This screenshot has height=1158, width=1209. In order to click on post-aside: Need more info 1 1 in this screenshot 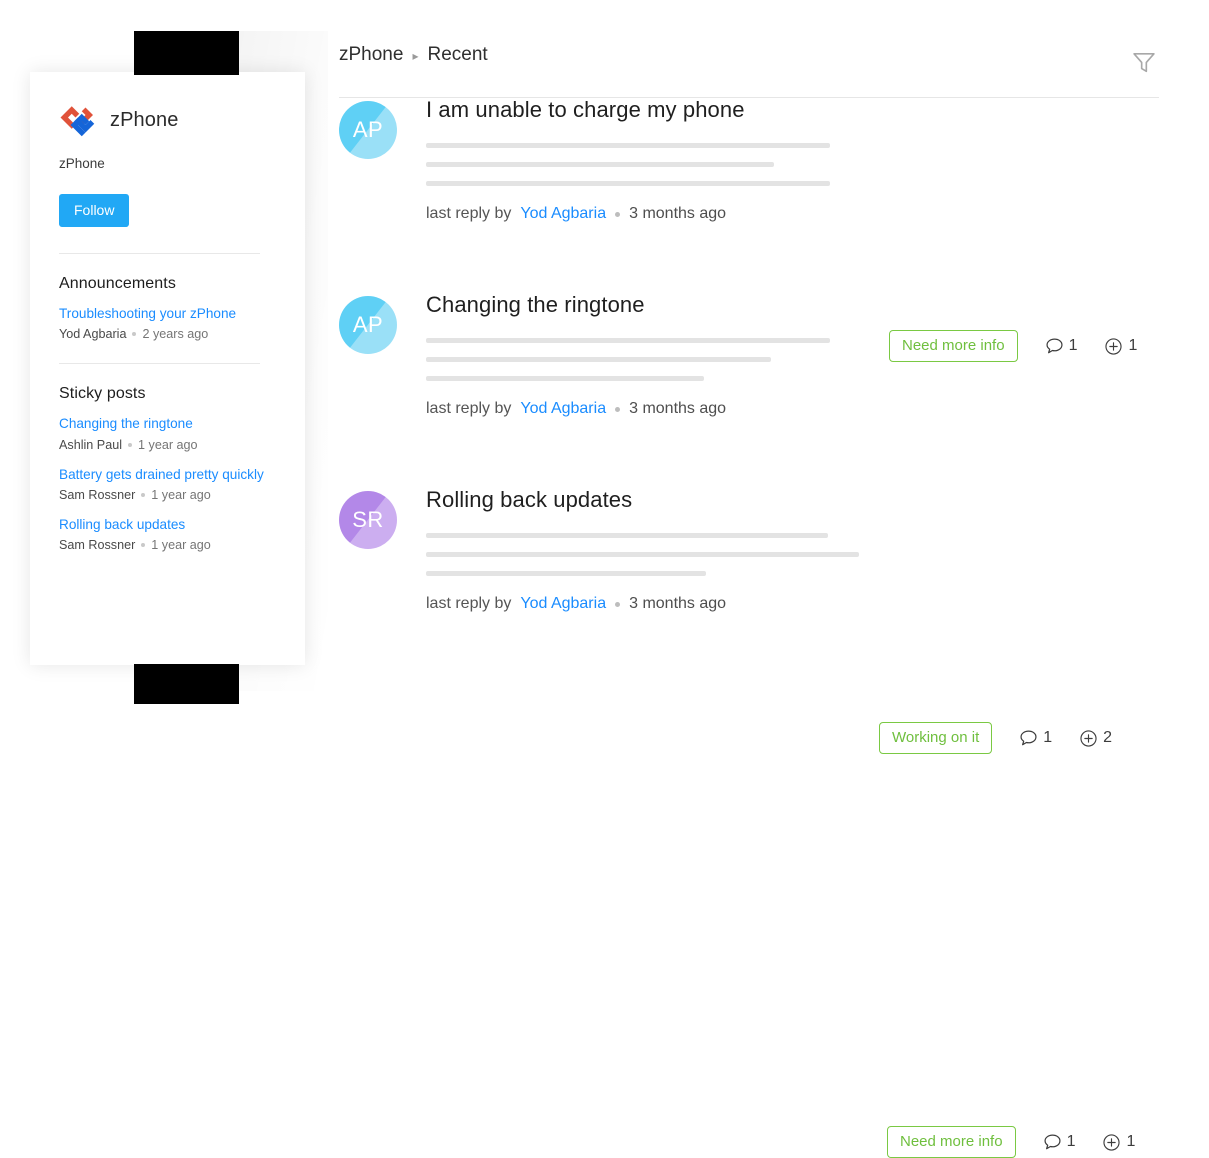, I will do `click(1011, 1142)`.